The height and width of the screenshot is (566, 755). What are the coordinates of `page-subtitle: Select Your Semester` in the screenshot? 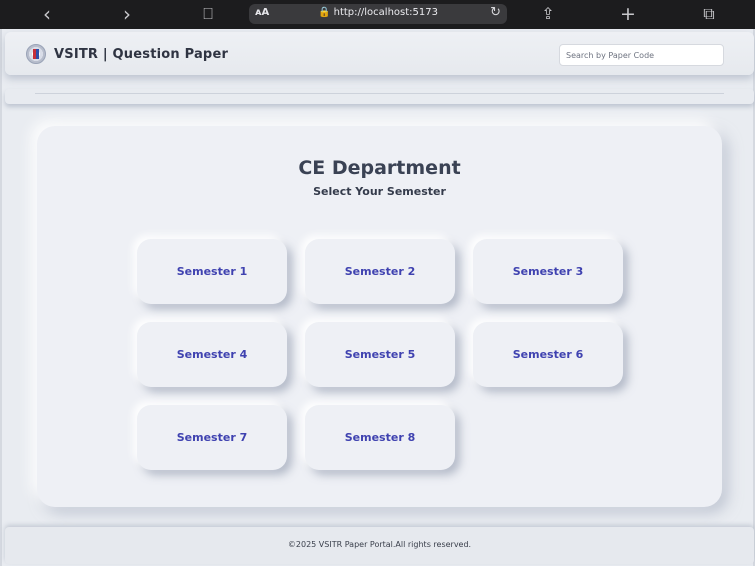 It's located at (379, 191).